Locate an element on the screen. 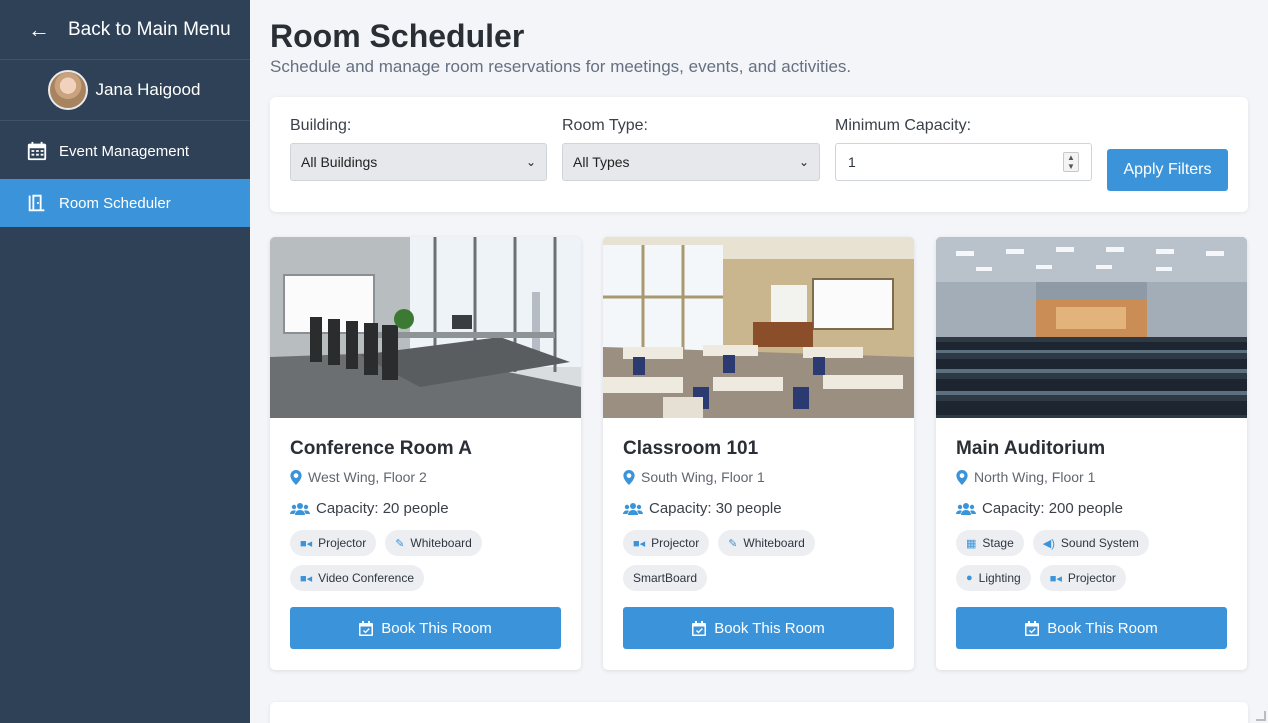  user-profile: Jana Haigood is located at coordinates (125, 90).